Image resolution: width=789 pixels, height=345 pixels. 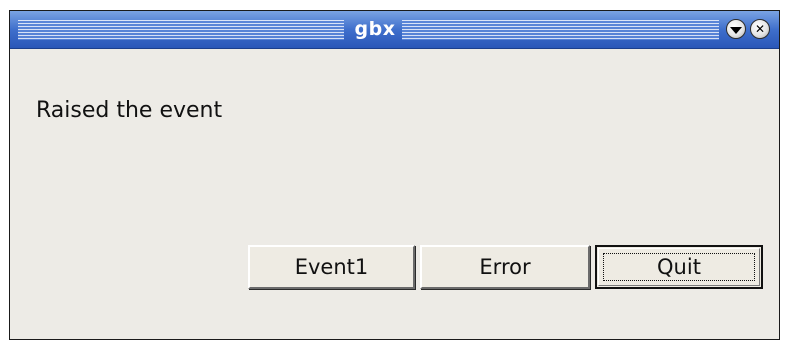 I want to click on error-button: Error, so click(x=505, y=267).